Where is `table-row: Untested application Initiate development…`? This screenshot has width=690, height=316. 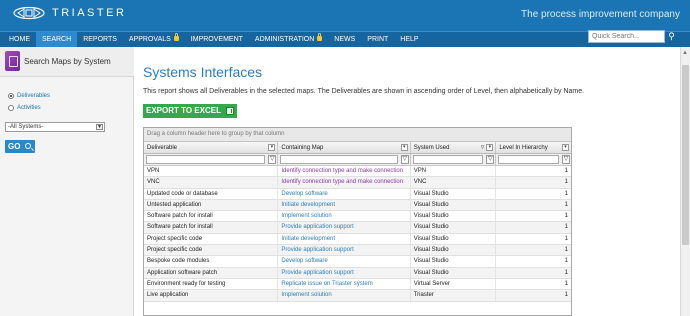 table-row: Untested application Initiate development… is located at coordinates (357, 205).